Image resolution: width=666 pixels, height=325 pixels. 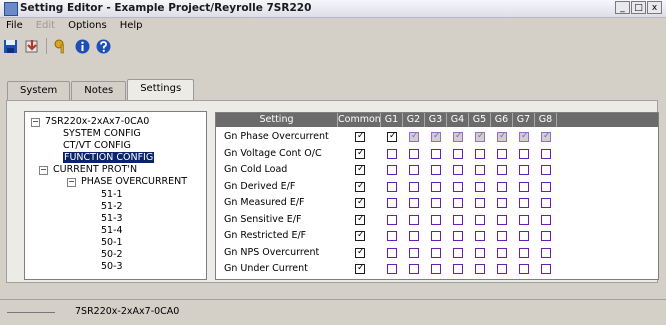 What do you see at coordinates (82, 46) in the screenshot?
I see `info-icon` at bounding box center [82, 46].